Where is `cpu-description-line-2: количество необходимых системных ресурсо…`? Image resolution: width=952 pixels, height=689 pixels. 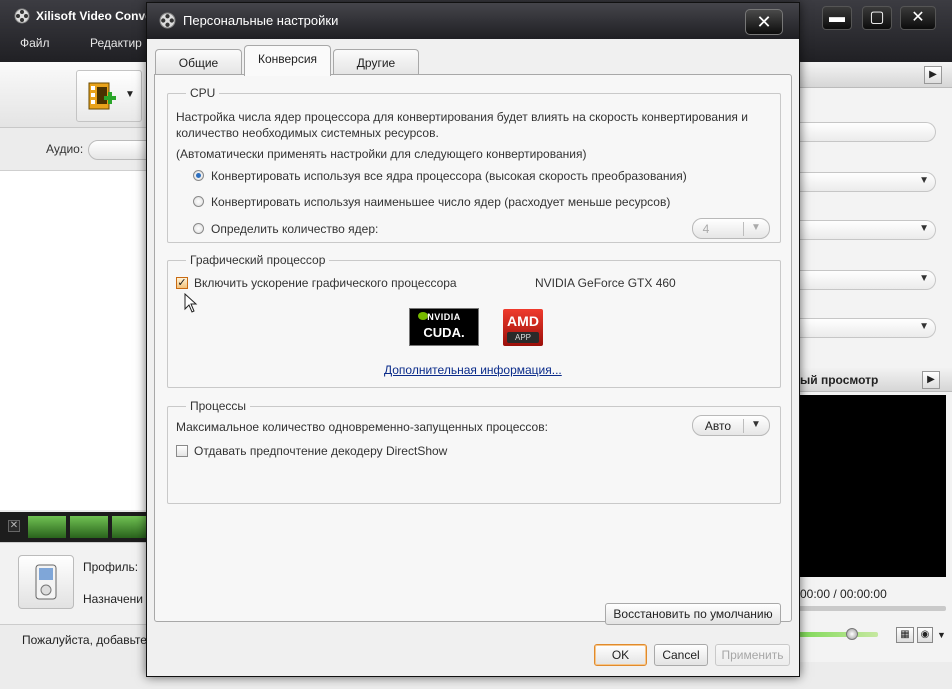 cpu-description-line-2: количество необходимых системных ресурсо… is located at coordinates (307, 133).